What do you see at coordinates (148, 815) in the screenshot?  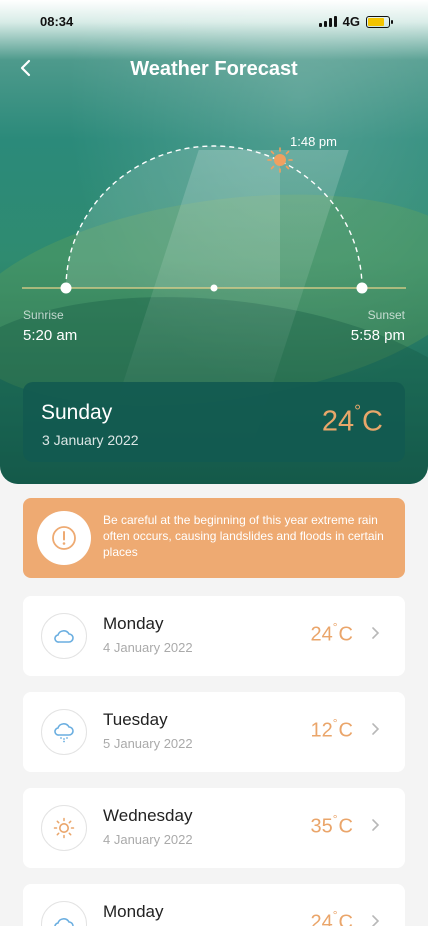 I see `forecast-day: Wednesday` at bounding box center [148, 815].